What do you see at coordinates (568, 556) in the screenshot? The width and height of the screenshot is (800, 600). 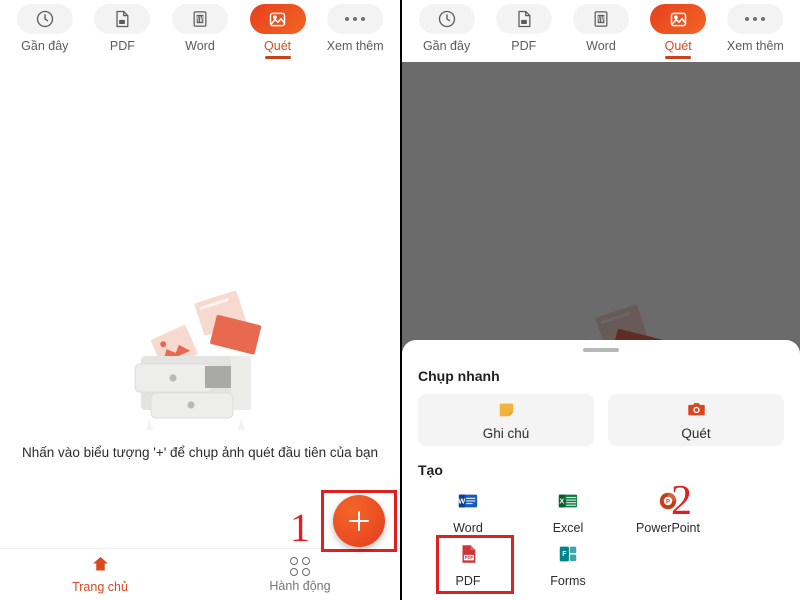 I see `forms-icon: F` at bounding box center [568, 556].